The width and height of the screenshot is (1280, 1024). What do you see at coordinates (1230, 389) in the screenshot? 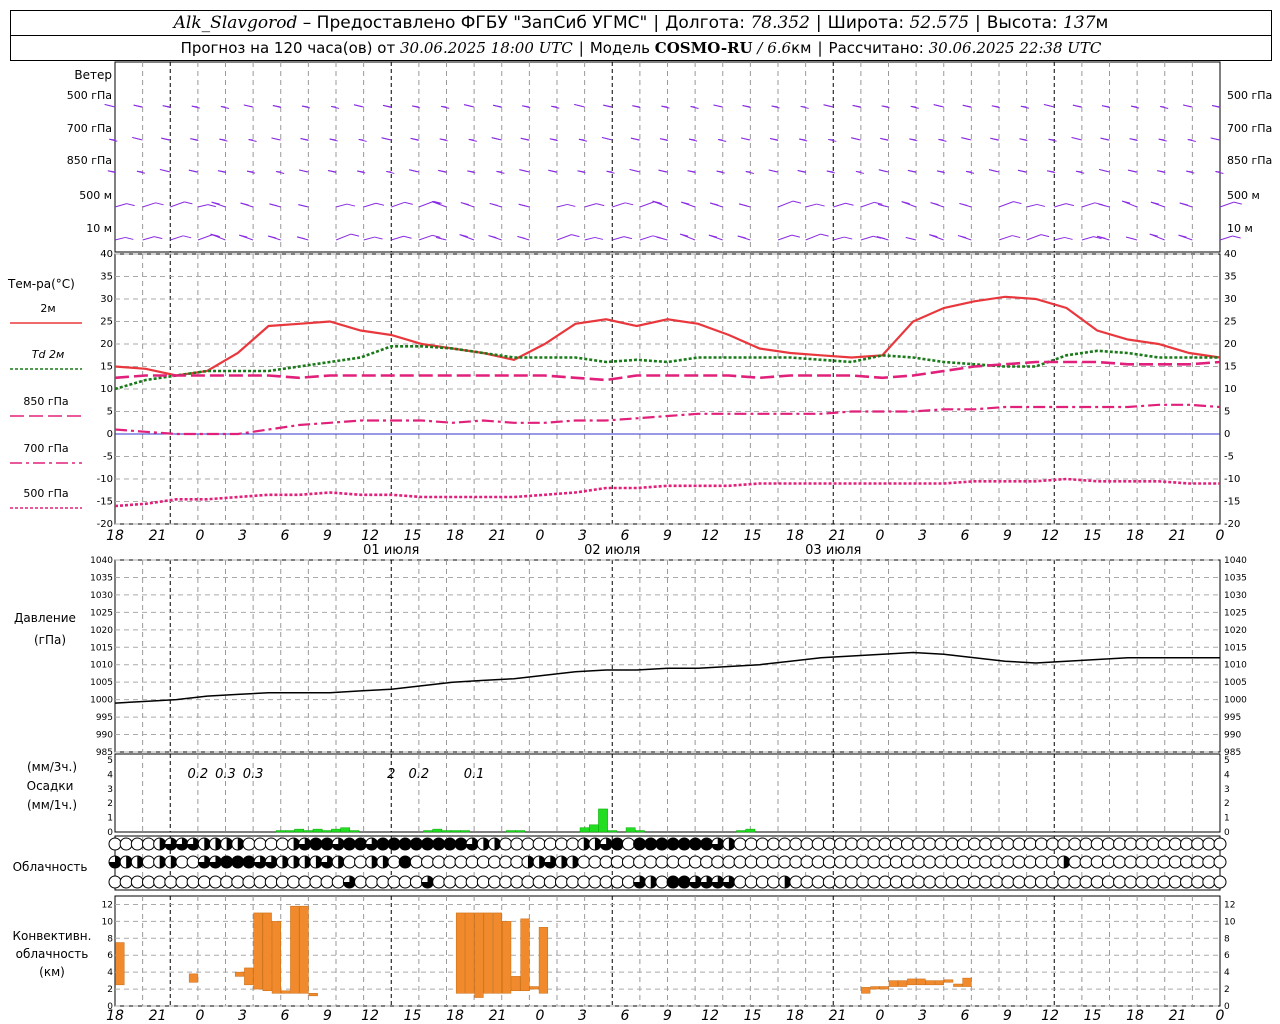
I see `temp-tick-label-right: 10` at bounding box center [1230, 389].